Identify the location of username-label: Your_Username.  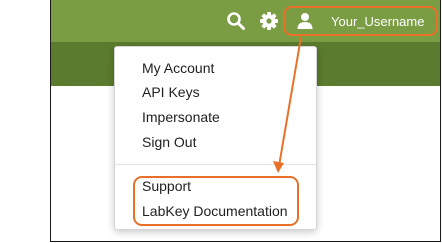
(378, 21).